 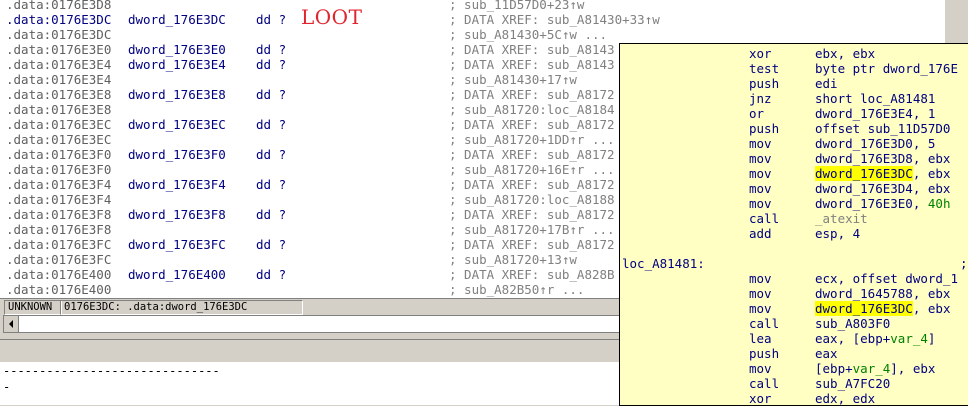 I want to click on popup-line: mov [ebp+var_4], ebx, so click(x=794, y=368).